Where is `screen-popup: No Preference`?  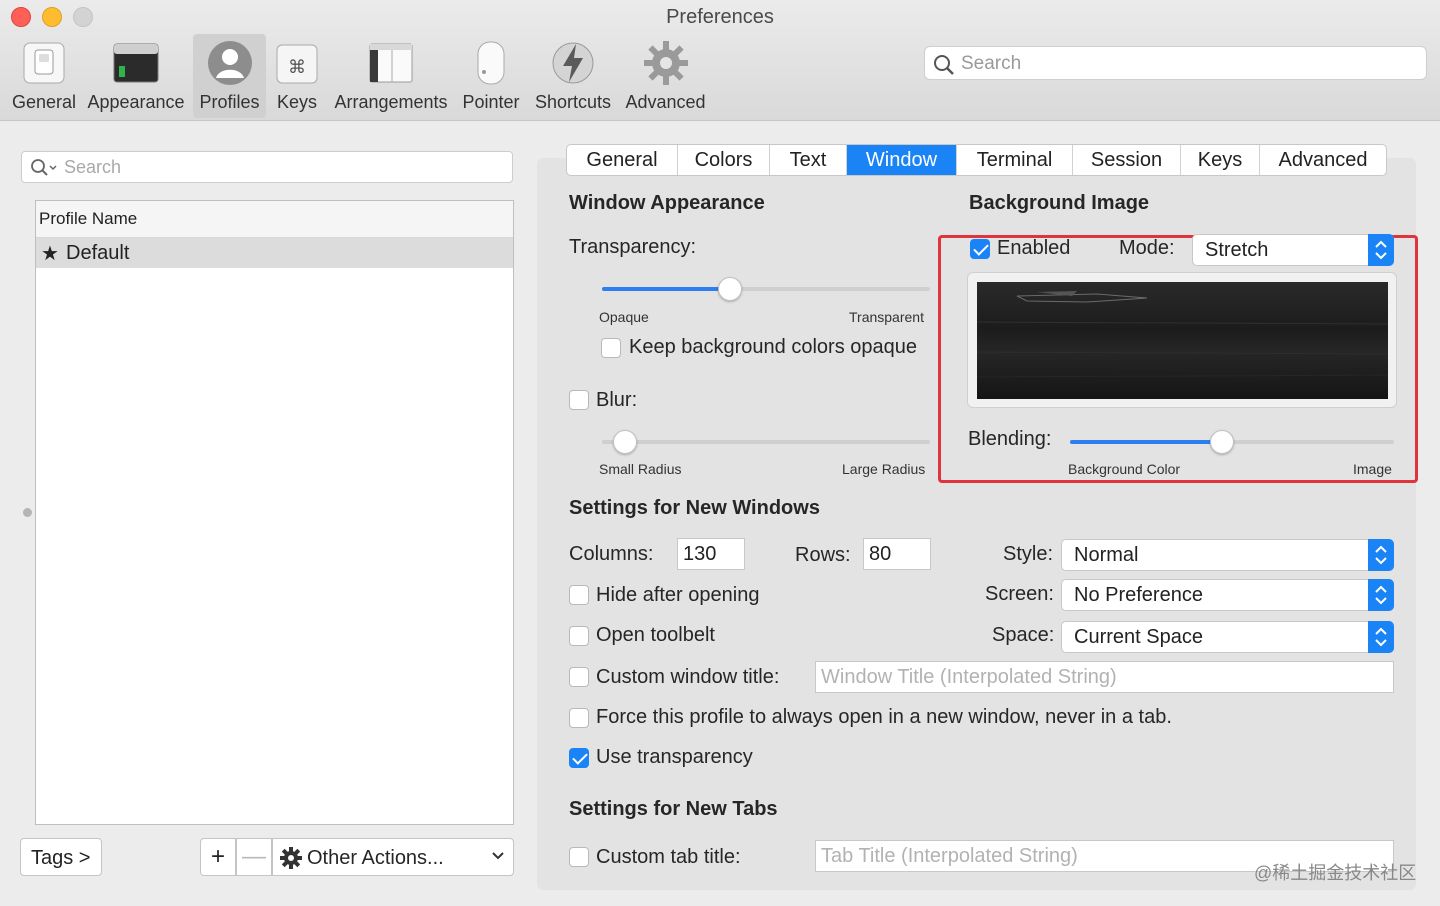 screen-popup: No Preference is located at coordinates (1227, 595).